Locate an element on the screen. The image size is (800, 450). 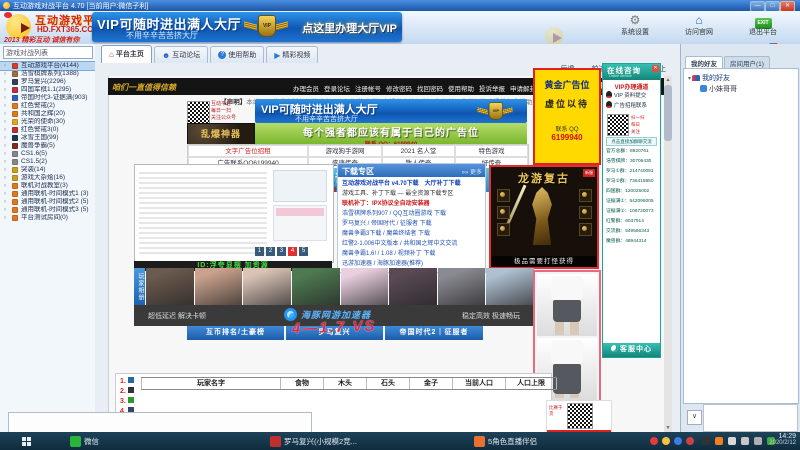
download-link: 红警2-1.006中文版本 / 共和国之辉中文交流 is located at coordinates (412, 244).